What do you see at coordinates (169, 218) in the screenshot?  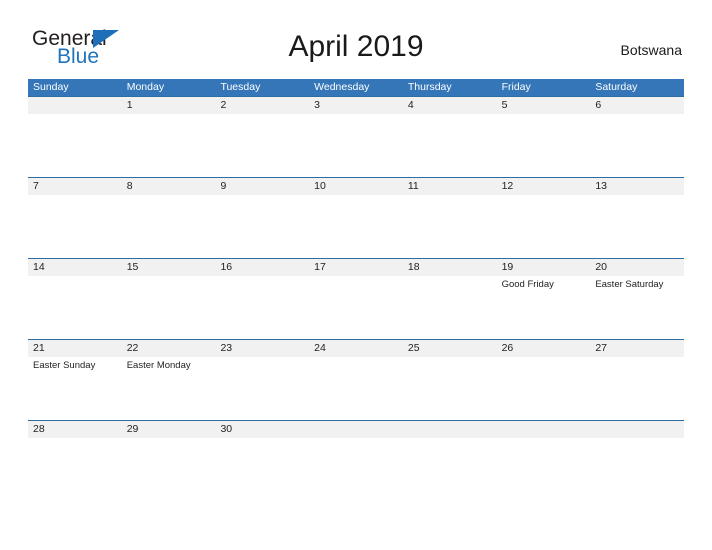 I see `day-cell: 8` at bounding box center [169, 218].